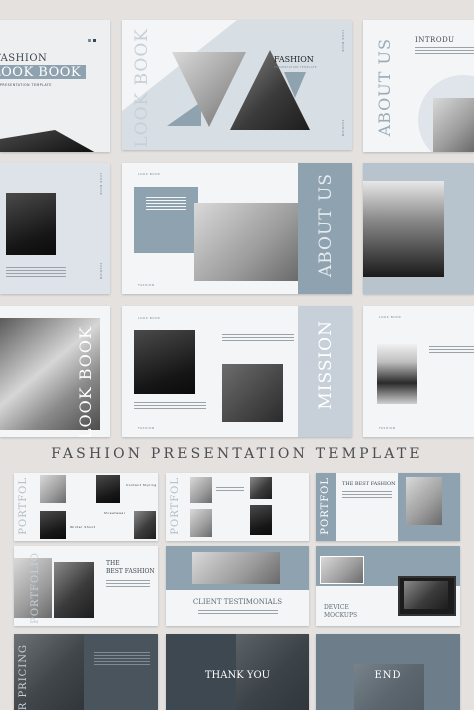 The image size is (474, 710). Describe the element at coordinates (246, 242) in the screenshot. I see `about2-model-photo` at that location.